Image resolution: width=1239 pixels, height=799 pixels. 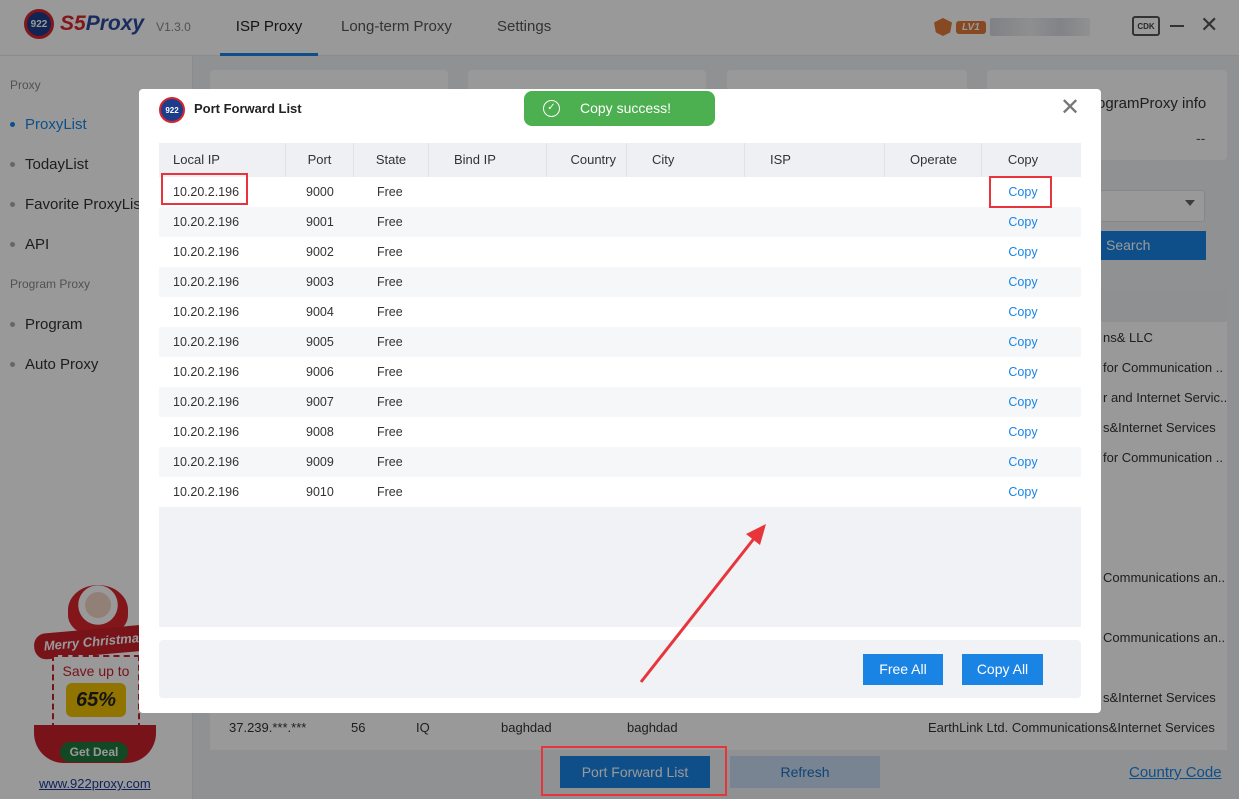 I want to click on arrow-head-icon, so click(x=756, y=534).